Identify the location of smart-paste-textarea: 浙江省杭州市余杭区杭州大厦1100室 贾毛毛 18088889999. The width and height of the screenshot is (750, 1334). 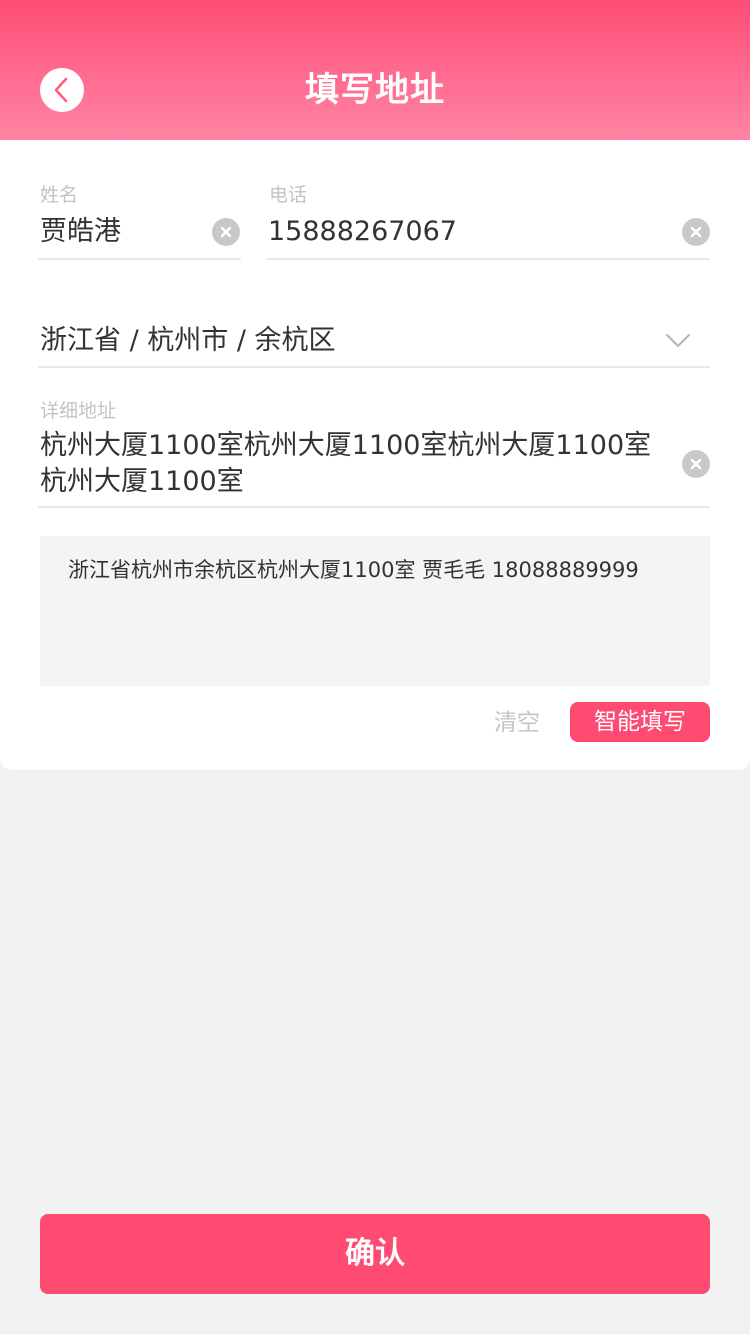
(375, 611).